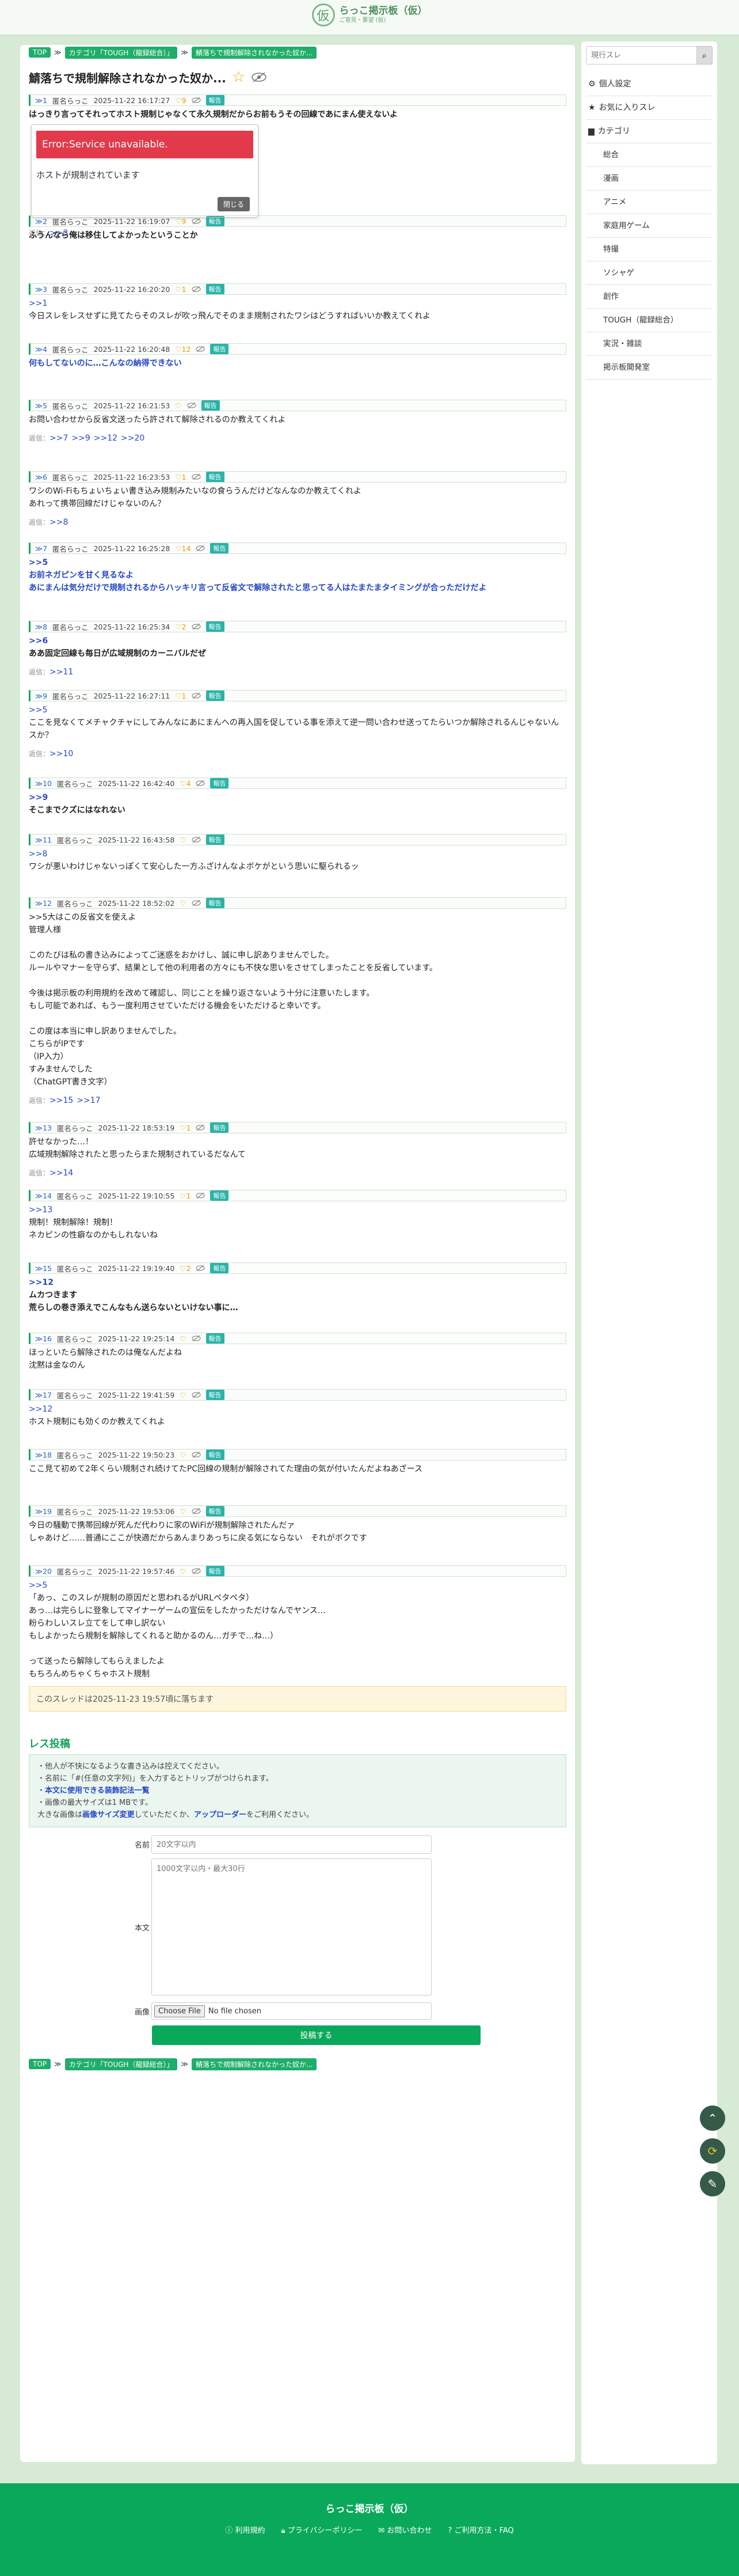 The image size is (739, 2576). What do you see at coordinates (43, 1268) in the screenshot?
I see `post-number: ≫15` at bounding box center [43, 1268].